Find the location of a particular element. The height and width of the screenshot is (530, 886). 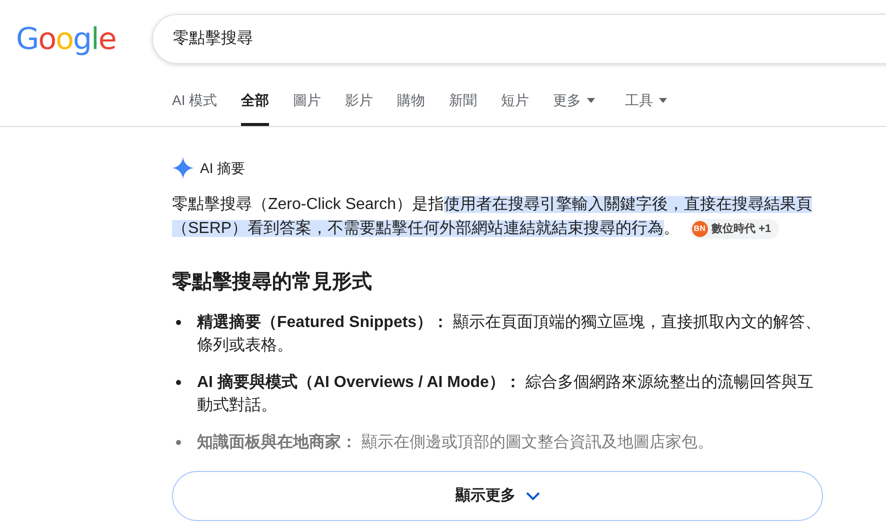

search-query: 零點擊搜尋 is located at coordinates (213, 38).